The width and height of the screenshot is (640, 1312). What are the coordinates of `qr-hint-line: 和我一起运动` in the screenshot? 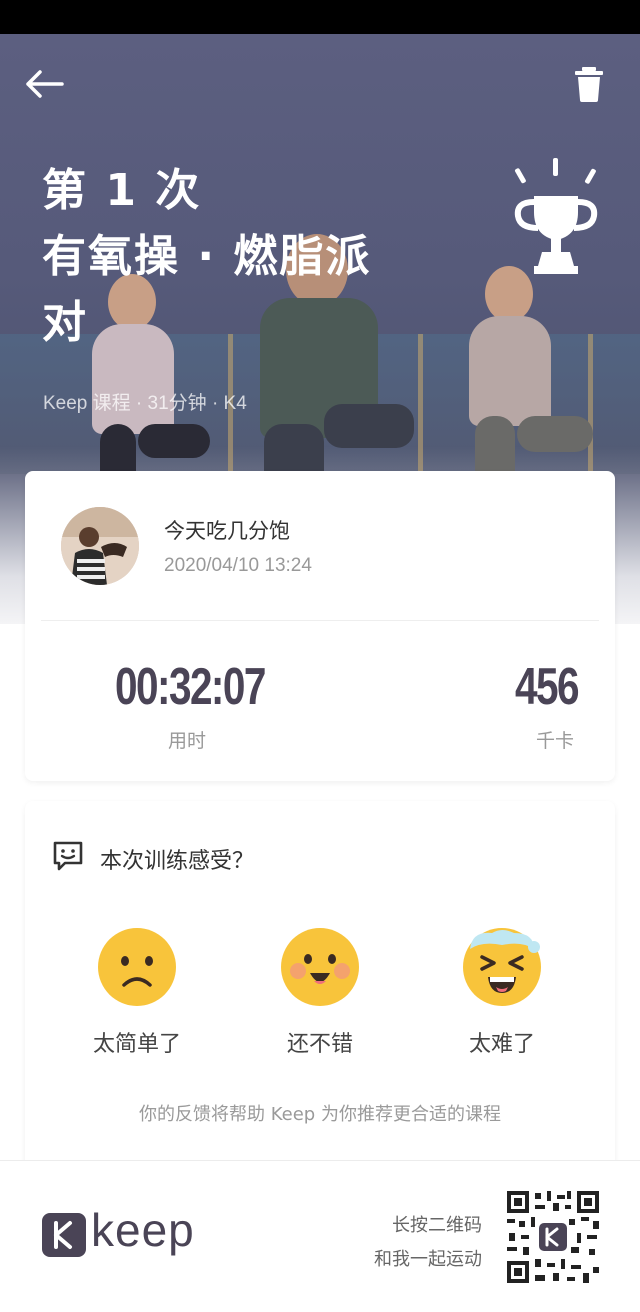 It's located at (428, 1259).